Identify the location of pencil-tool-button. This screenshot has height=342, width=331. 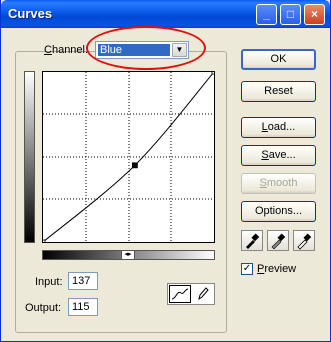
(203, 294).